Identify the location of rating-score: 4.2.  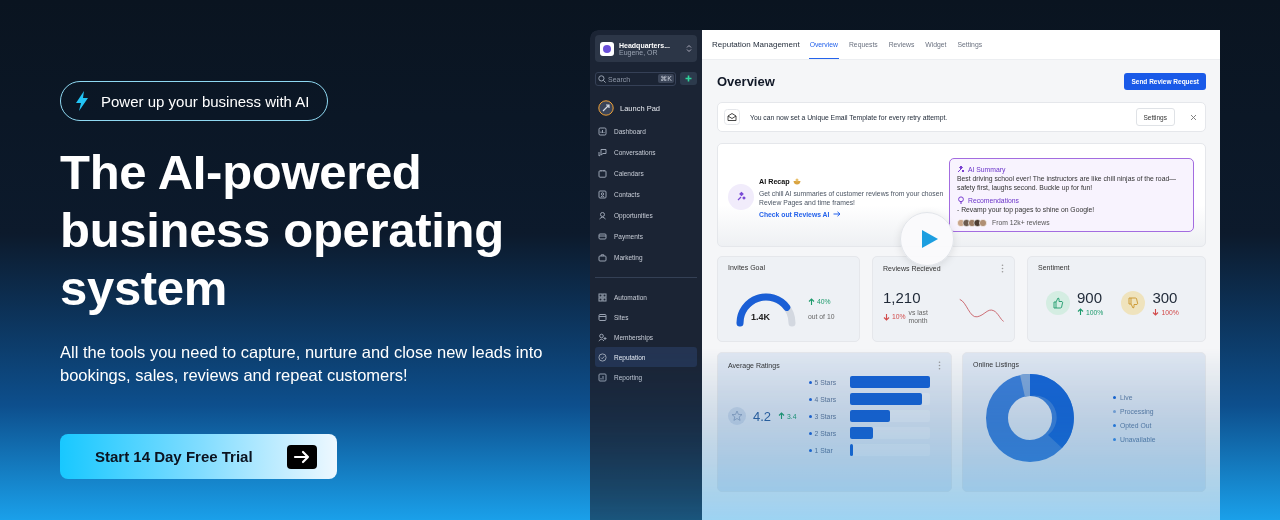
(762, 416).